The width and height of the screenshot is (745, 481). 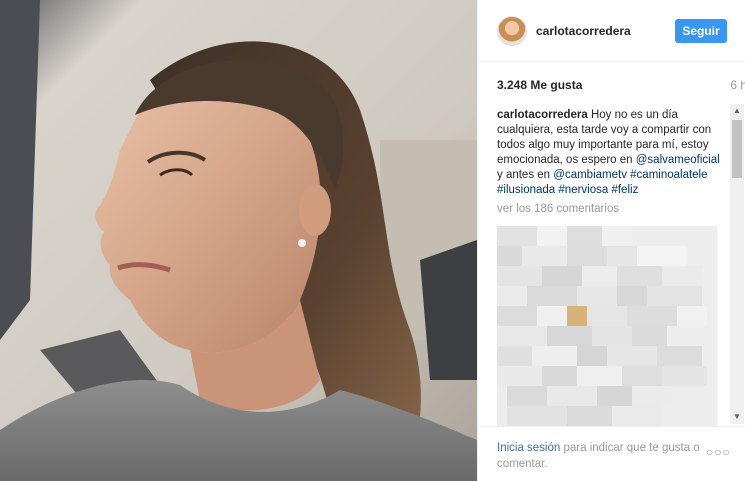 What do you see at coordinates (583, 31) in the screenshot?
I see `username-link: carlotacorredera` at bounding box center [583, 31].